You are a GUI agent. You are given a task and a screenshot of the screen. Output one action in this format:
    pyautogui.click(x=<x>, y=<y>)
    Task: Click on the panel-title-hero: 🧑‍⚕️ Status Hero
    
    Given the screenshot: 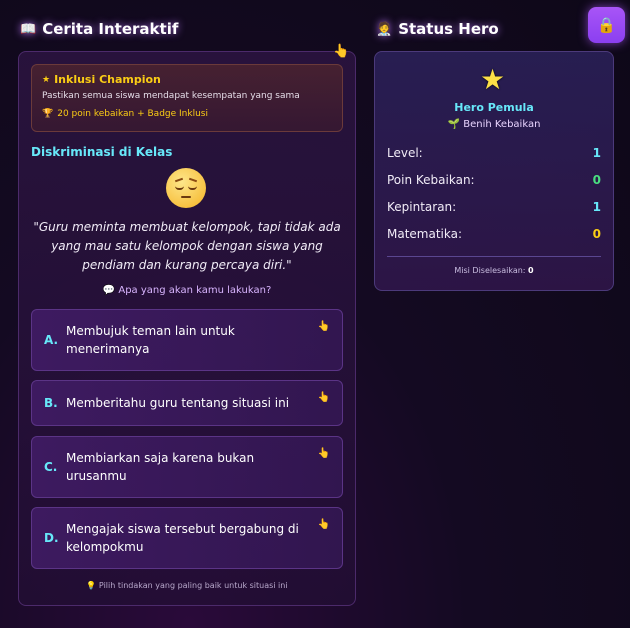 What is the action you would take?
    pyautogui.click(x=437, y=29)
    